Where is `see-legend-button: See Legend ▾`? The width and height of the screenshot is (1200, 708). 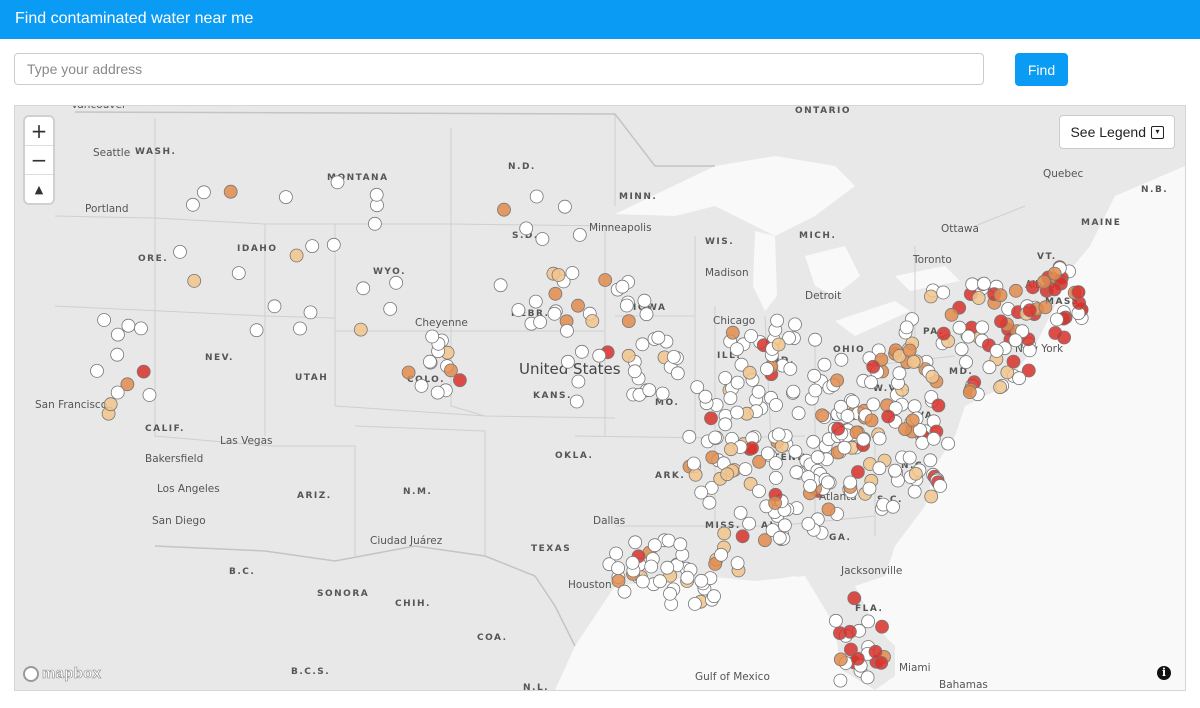
see-legend-button: See Legend ▾ is located at coordinates (1117, 132).